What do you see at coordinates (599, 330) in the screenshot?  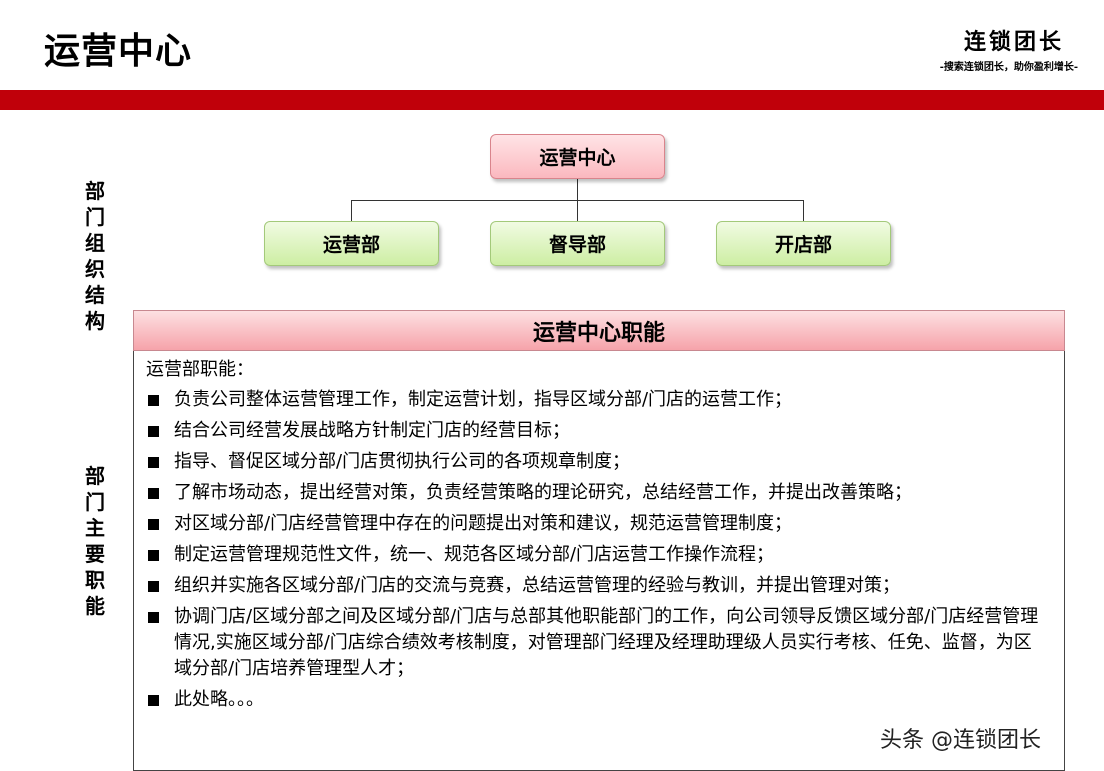 I see `duties-header: 运营中心职能` at bounding box center [599, 330].